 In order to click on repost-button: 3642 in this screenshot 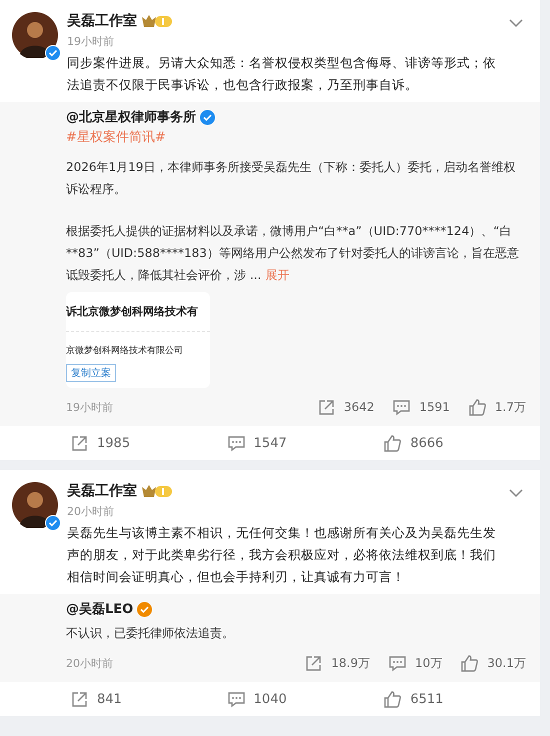, I will do `click(345, 407)`.